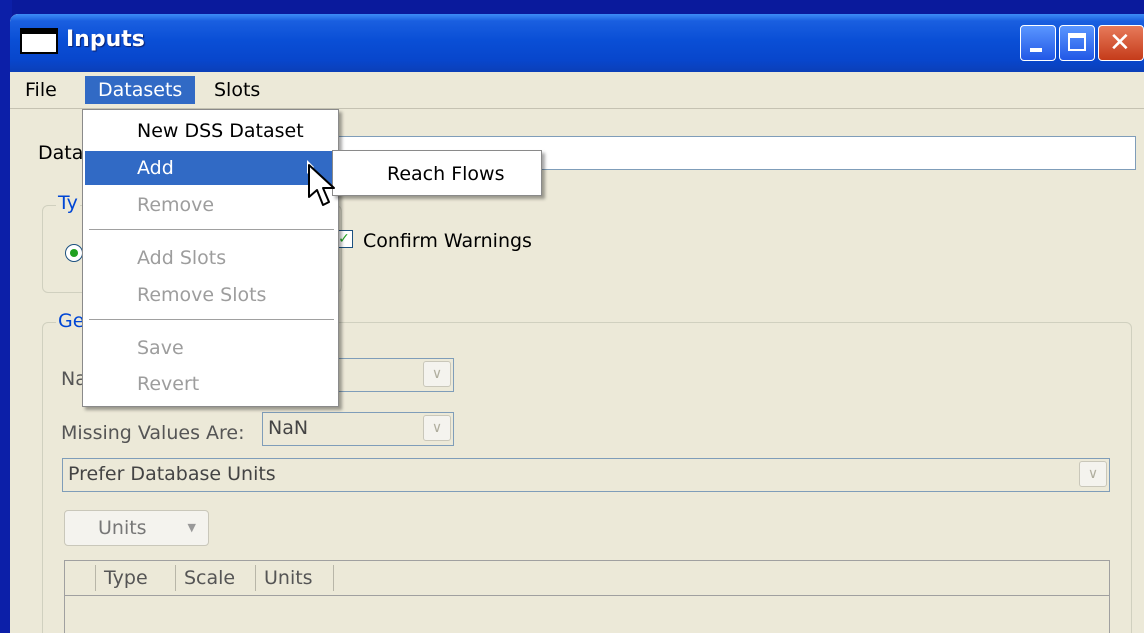 The width and height of the screenshot is (1144, 633). I want to click on menu-item-add: Add, so click(210, 168).